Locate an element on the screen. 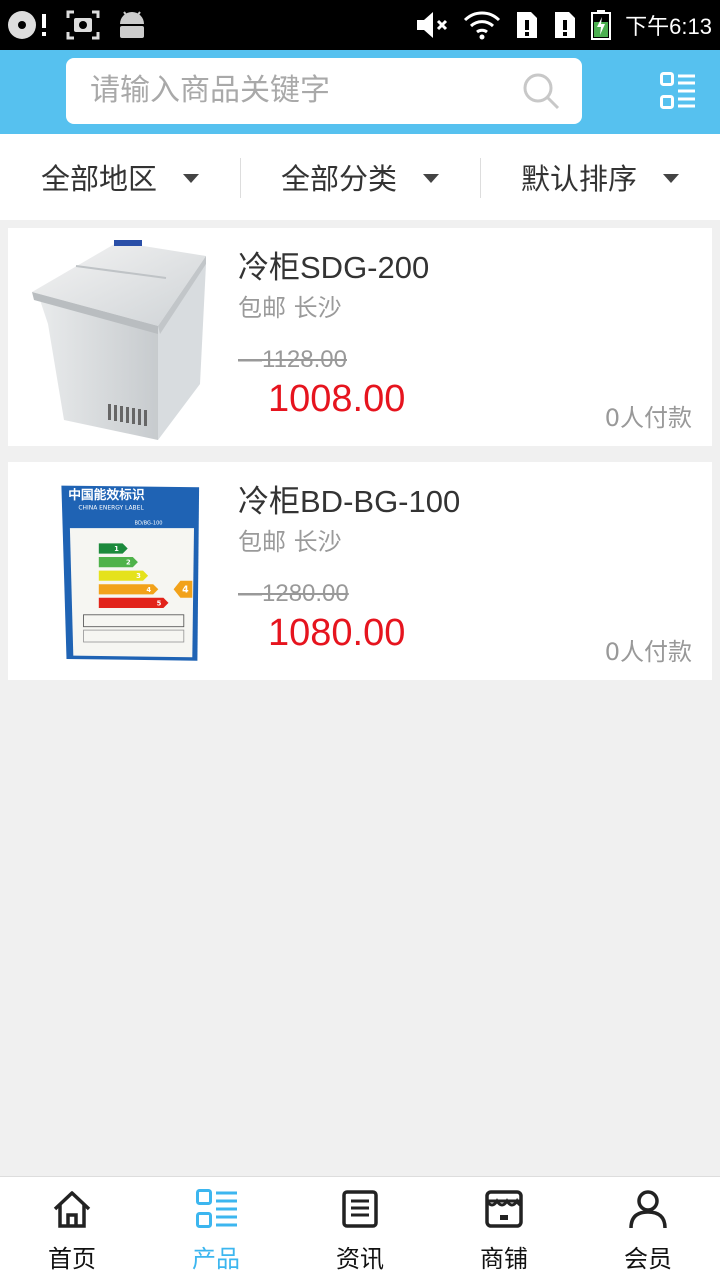 This screenshot has width=720, height=1281. member-icon is located at coordinates (648, 1209).